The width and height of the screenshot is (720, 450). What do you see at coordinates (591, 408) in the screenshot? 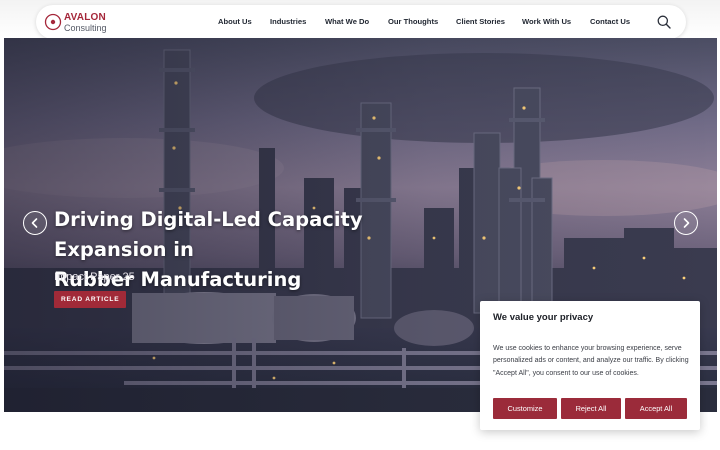
I see `reject-all-button: Reject All` at bounding box center [591, 408].